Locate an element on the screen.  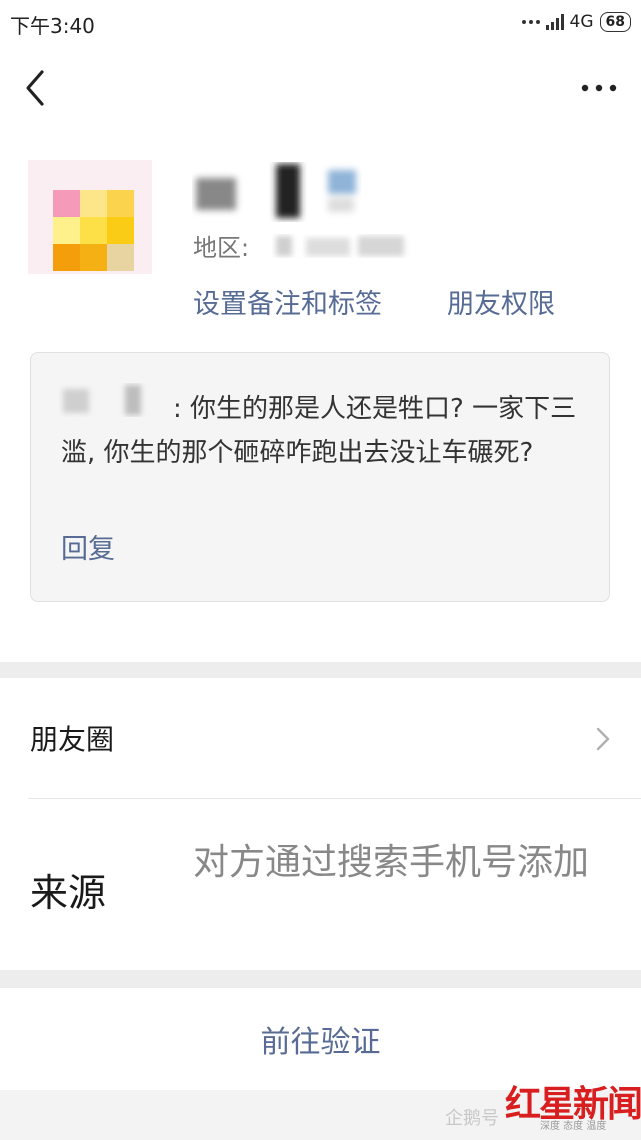
status-time: 下午3:40 is located at coordinates (52, 26).